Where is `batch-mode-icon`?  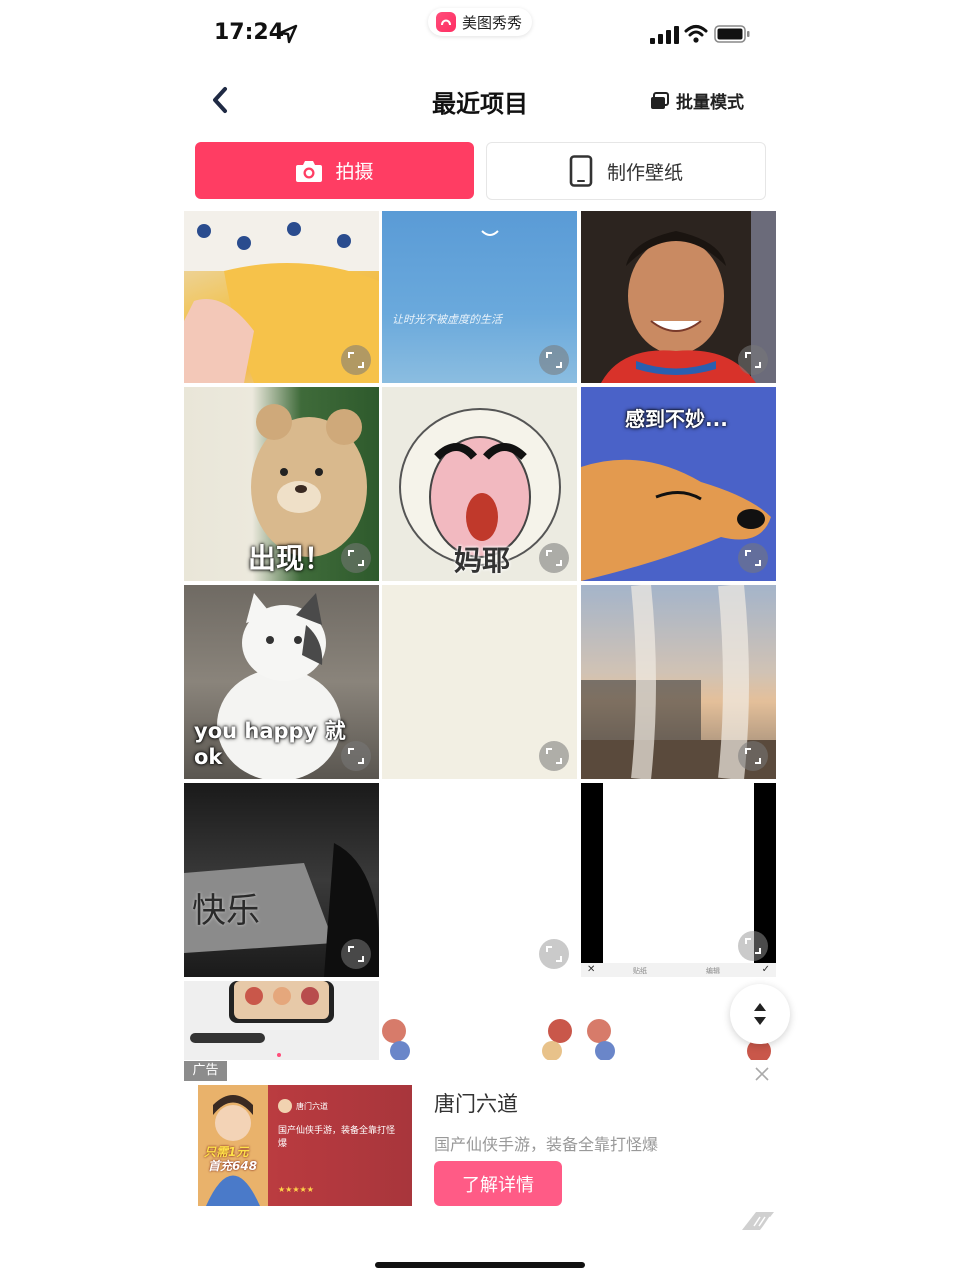 batch-mode-icon is located at coordinates (660, 100).